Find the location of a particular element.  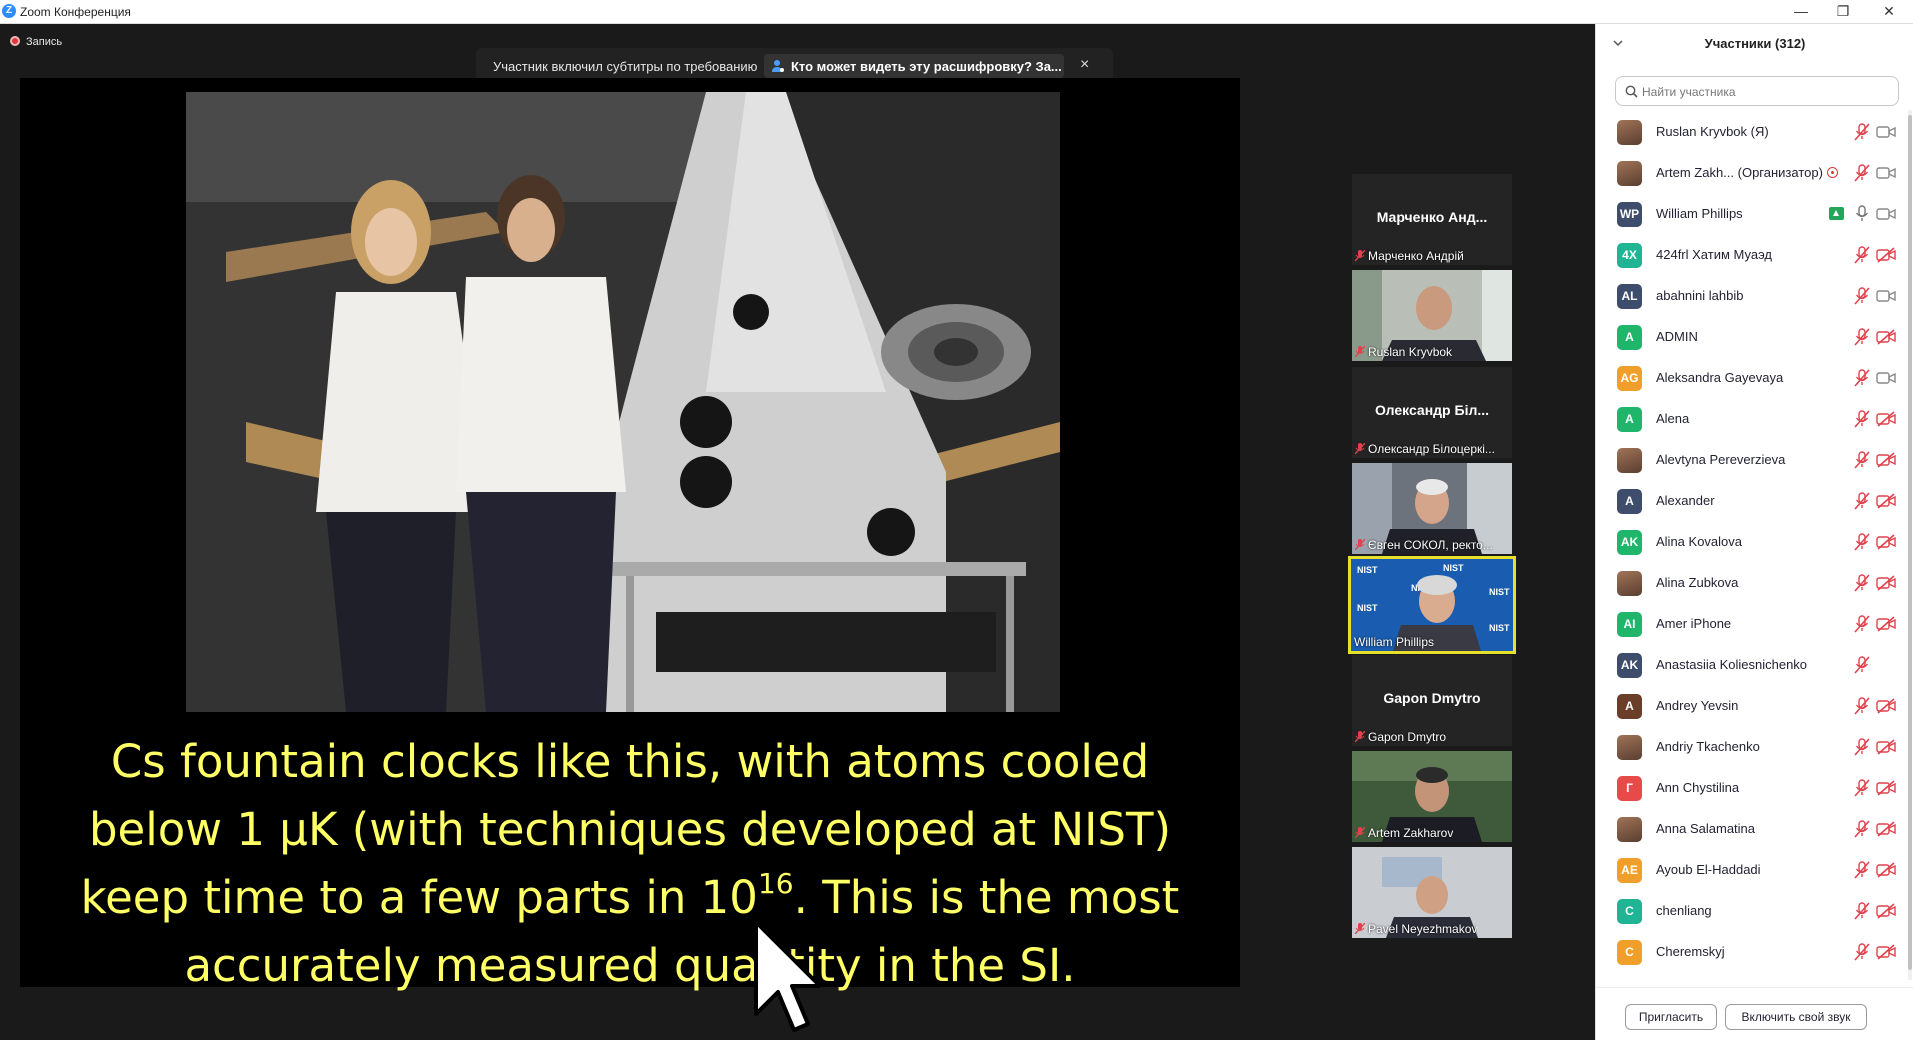

participant-row: A ADMIN is located at coordinates (1754, 336).